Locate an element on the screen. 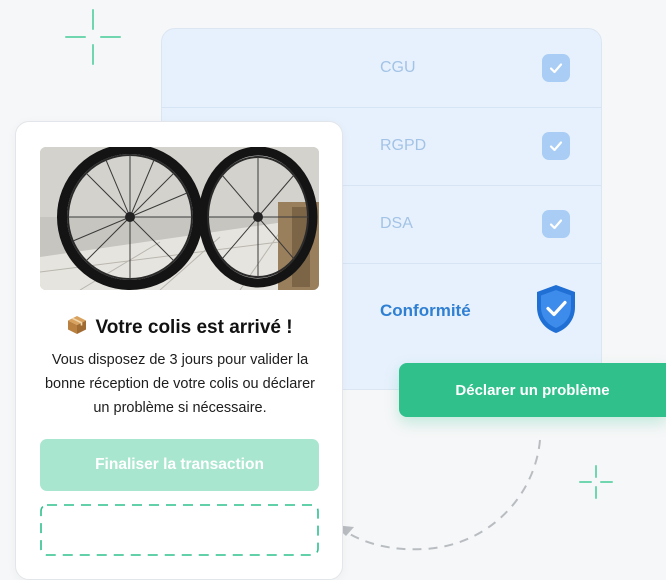 This screenshot has height=580, width=666. compliance-label: DSA is located at coordinates (396, 223).